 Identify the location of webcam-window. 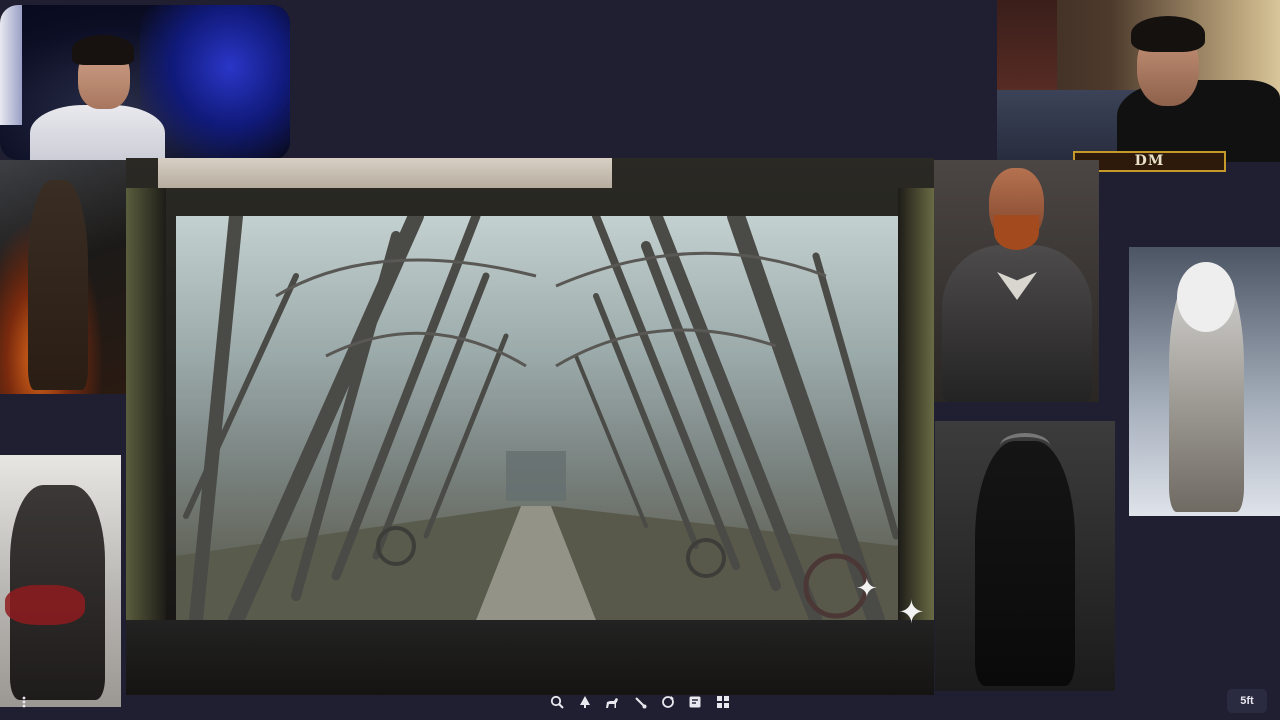
(11, 65).